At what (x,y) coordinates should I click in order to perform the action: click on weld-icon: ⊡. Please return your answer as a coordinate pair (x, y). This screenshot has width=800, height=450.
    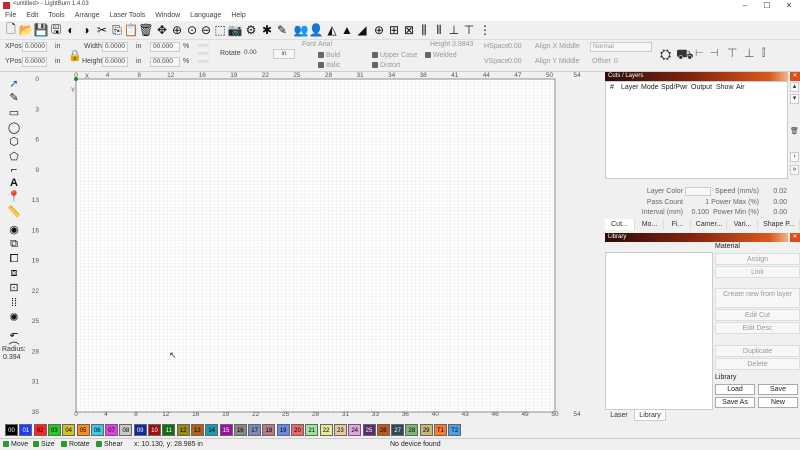
    Looking at the image, I should click on (14, 287).